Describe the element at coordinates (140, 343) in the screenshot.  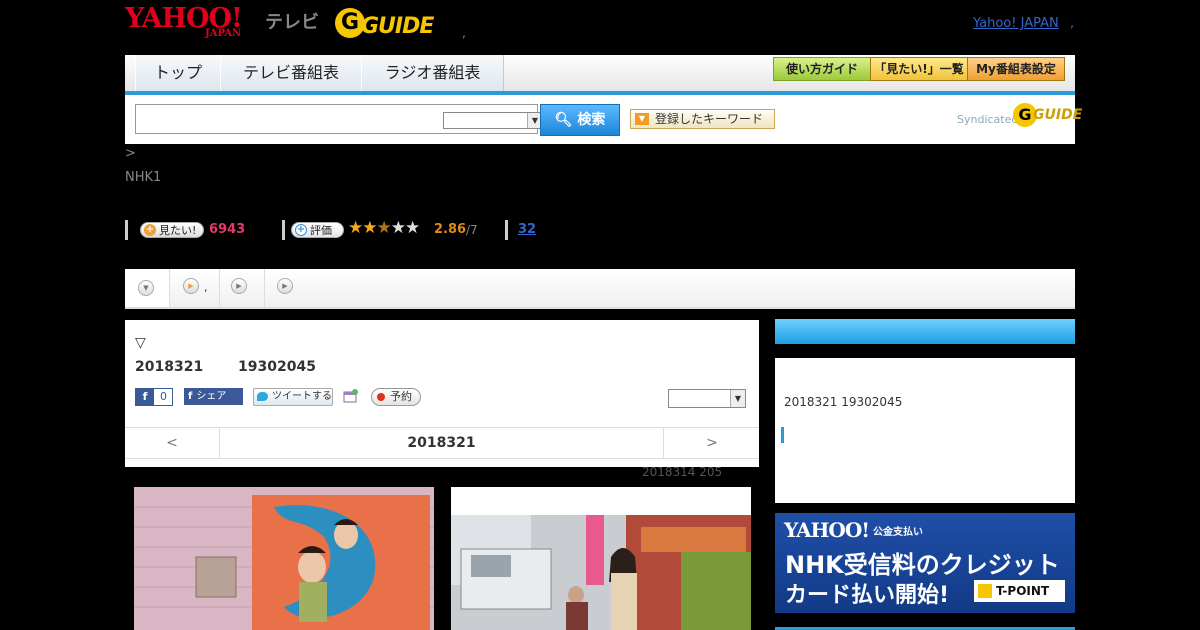
I see `program-marker: ▽` at that location.